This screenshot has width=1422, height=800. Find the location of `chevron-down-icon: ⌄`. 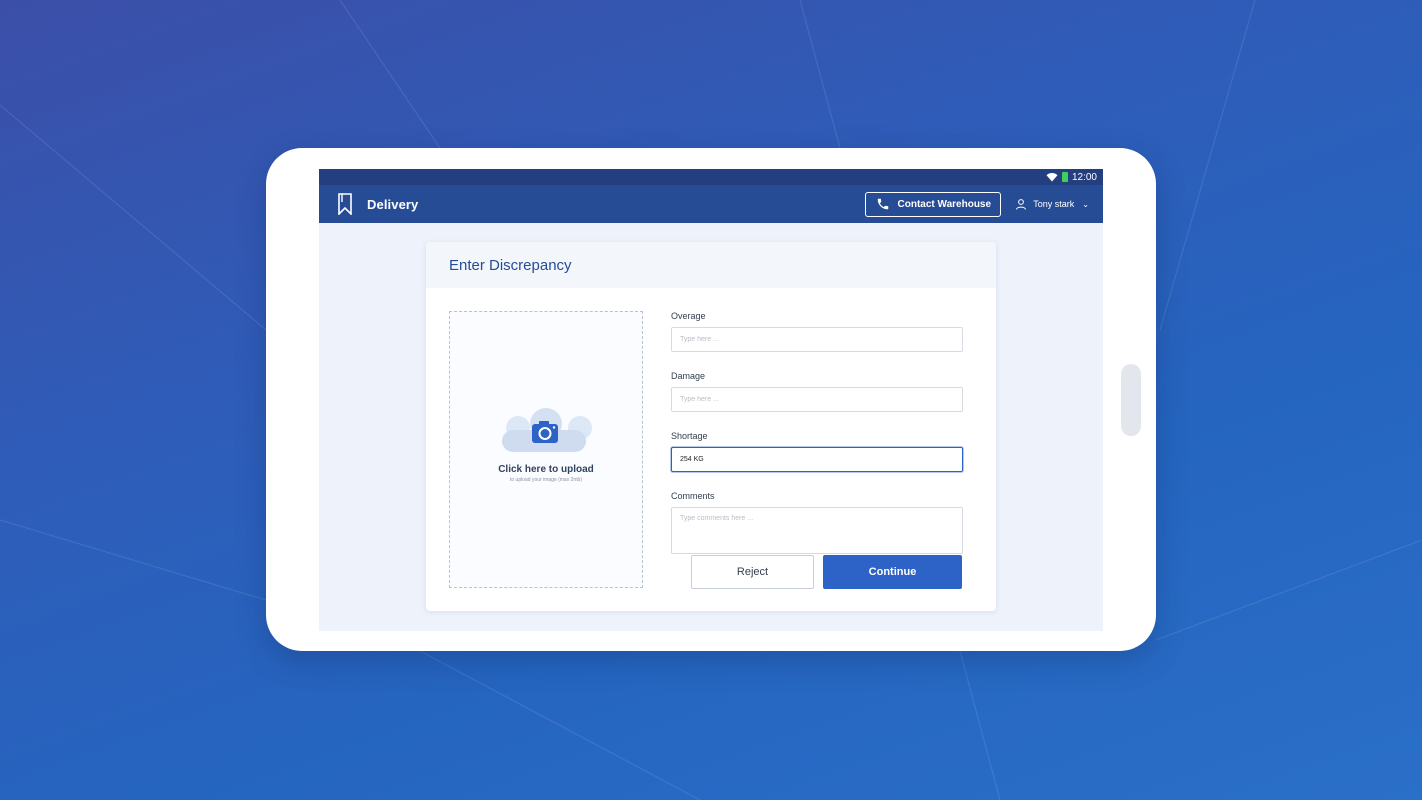

chevron-down-icon: ⌄ is located at coordinates (1085, 204).